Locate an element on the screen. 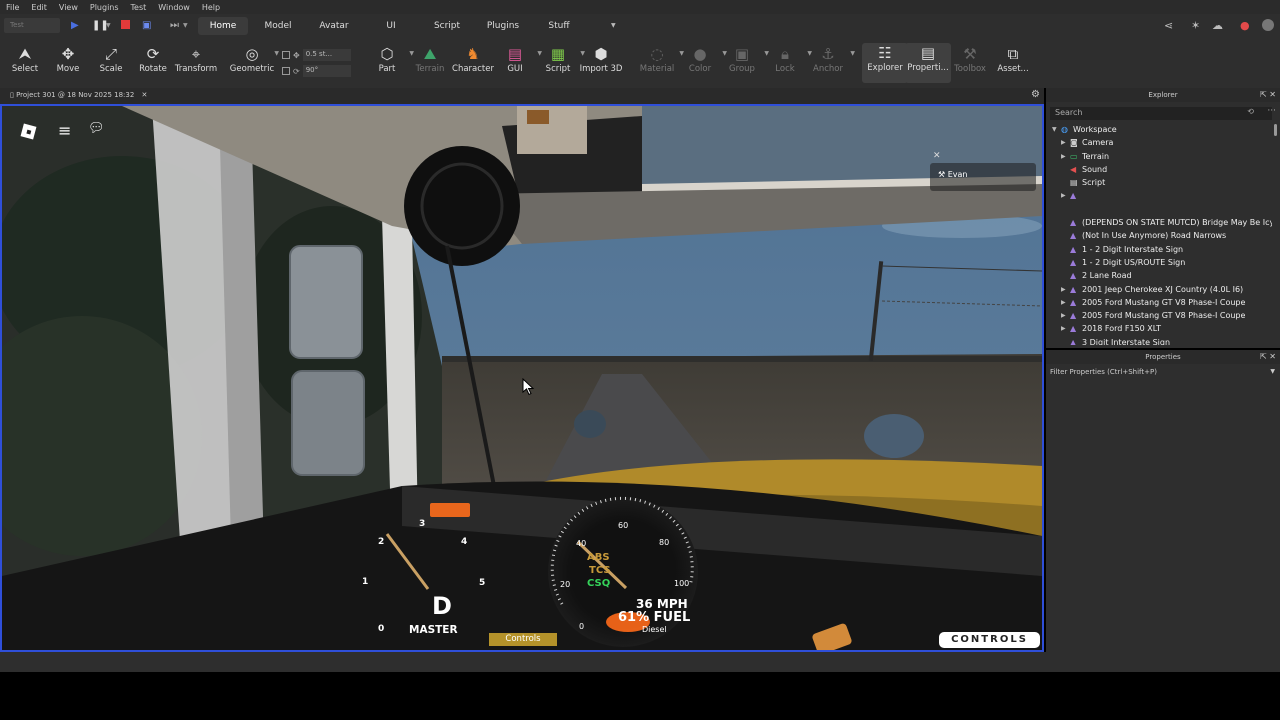  anchor-button: ⚓ Anchor ▼ is located at coordinates (830, 59).